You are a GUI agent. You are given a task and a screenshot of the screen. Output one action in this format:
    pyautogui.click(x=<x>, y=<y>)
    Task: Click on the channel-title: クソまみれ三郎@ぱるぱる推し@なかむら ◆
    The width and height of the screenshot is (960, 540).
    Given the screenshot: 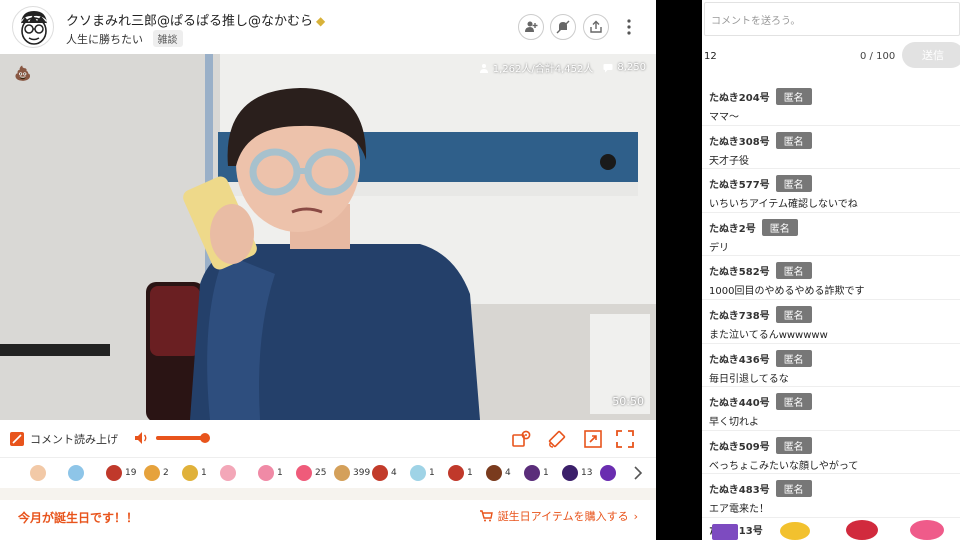 What is the action you would take?
    pyautogui.click(x=195, y=19)
    